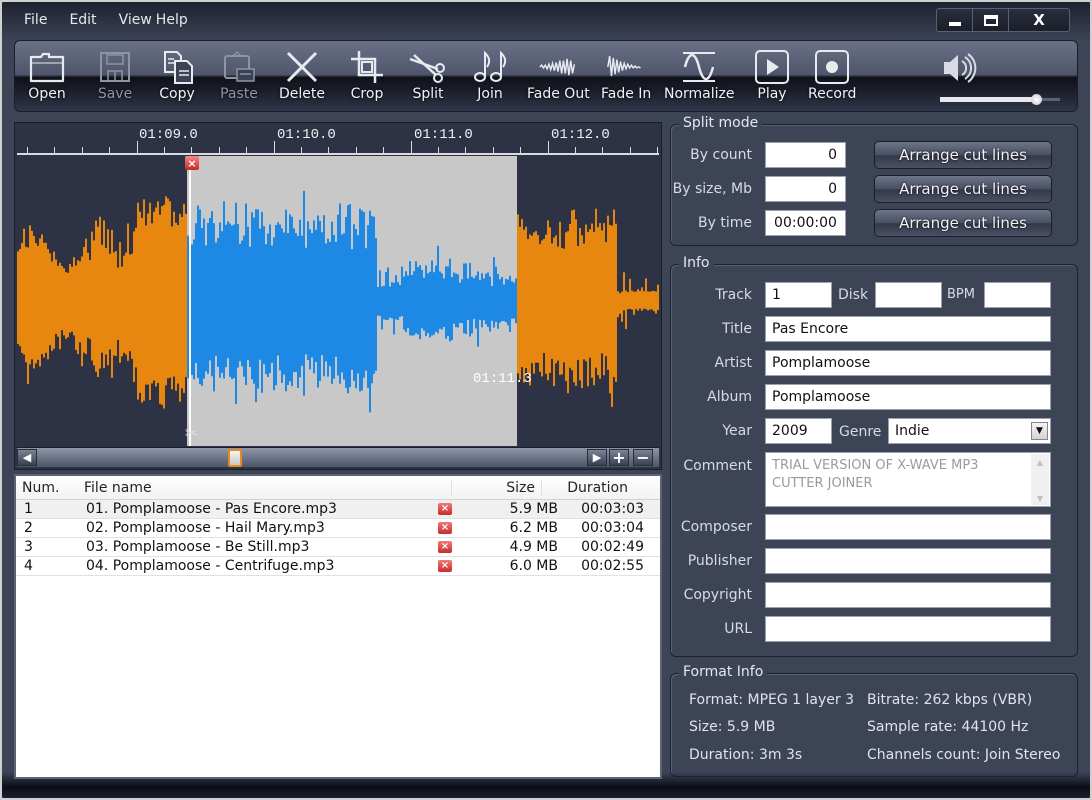 This screenshot has height=800, width=1092. I want to click on split-mode-title: Split mode, so click(721, 123).